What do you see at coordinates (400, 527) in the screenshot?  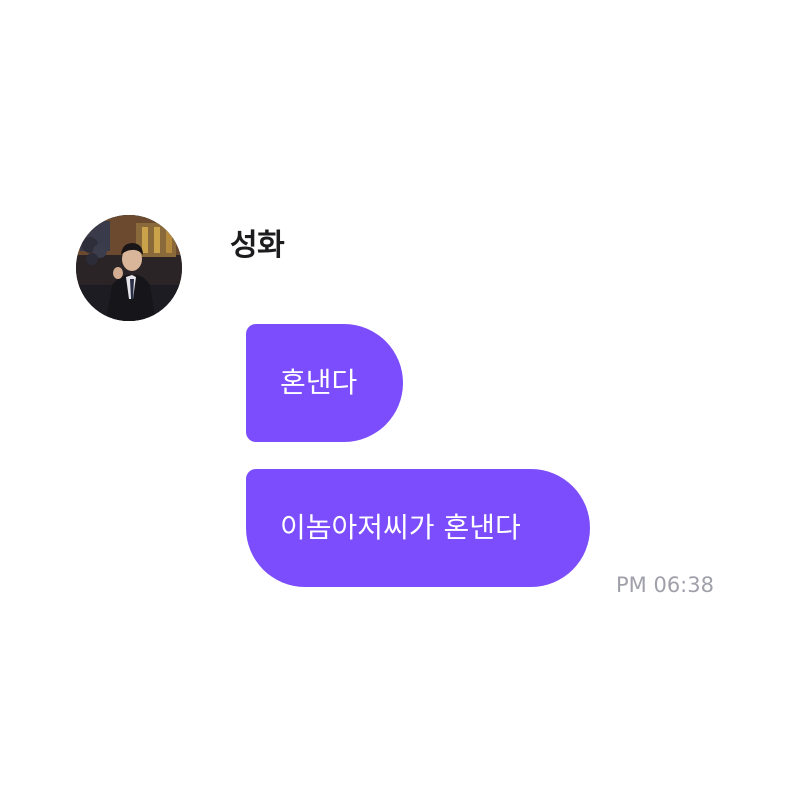 I see `message-text: 이놈아저씨가 혼낸다` at bounding box center [400, 527].